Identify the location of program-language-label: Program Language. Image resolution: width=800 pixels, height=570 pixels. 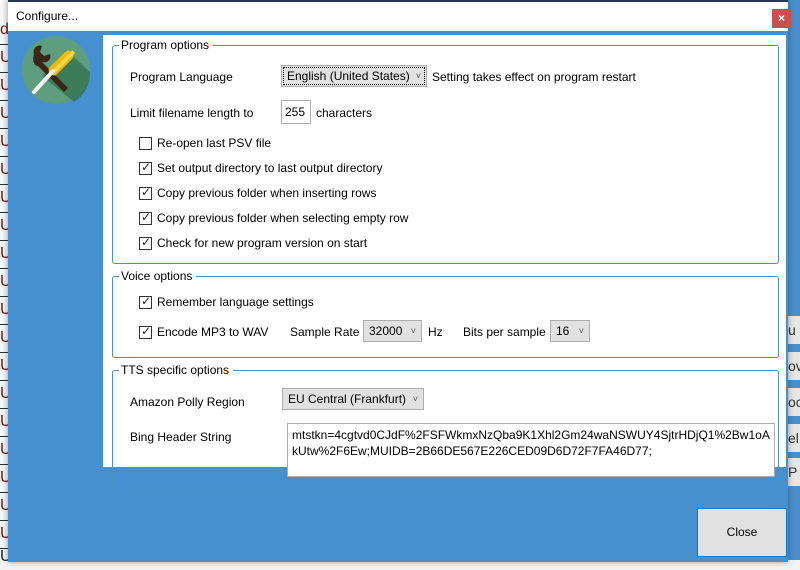
(181, 77).